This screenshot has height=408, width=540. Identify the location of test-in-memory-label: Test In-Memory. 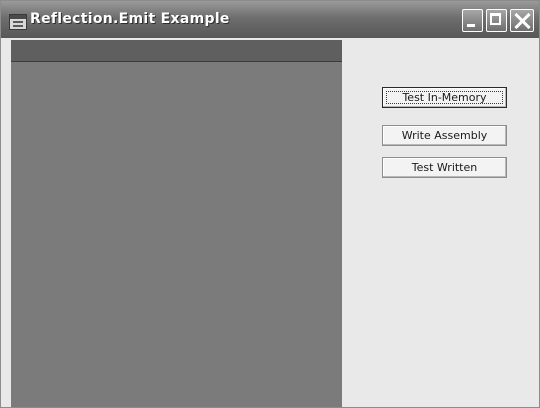
(444, 97).